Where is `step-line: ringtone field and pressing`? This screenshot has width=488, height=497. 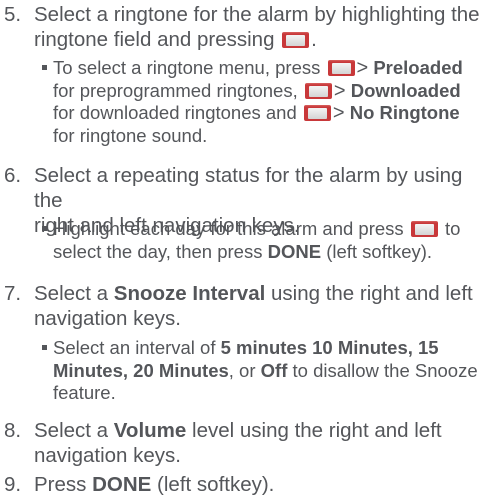
step-line: ringtone field and pressing is located at coordinates (154, 39).